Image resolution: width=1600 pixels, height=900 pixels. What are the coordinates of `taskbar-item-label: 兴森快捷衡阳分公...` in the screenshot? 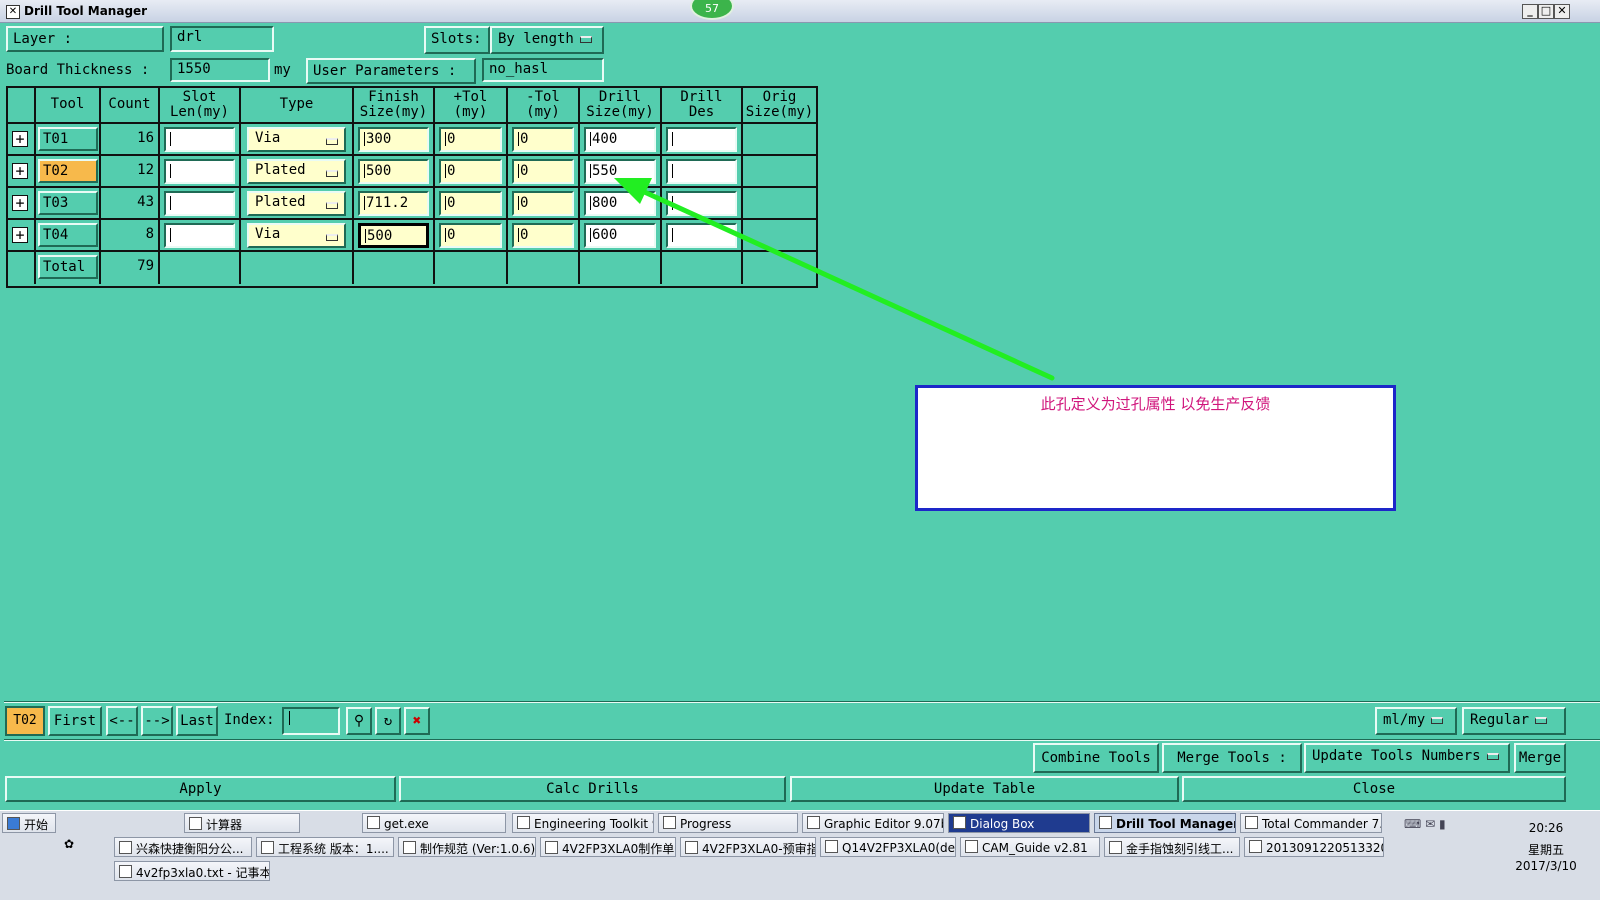 It's located at (190, 849).